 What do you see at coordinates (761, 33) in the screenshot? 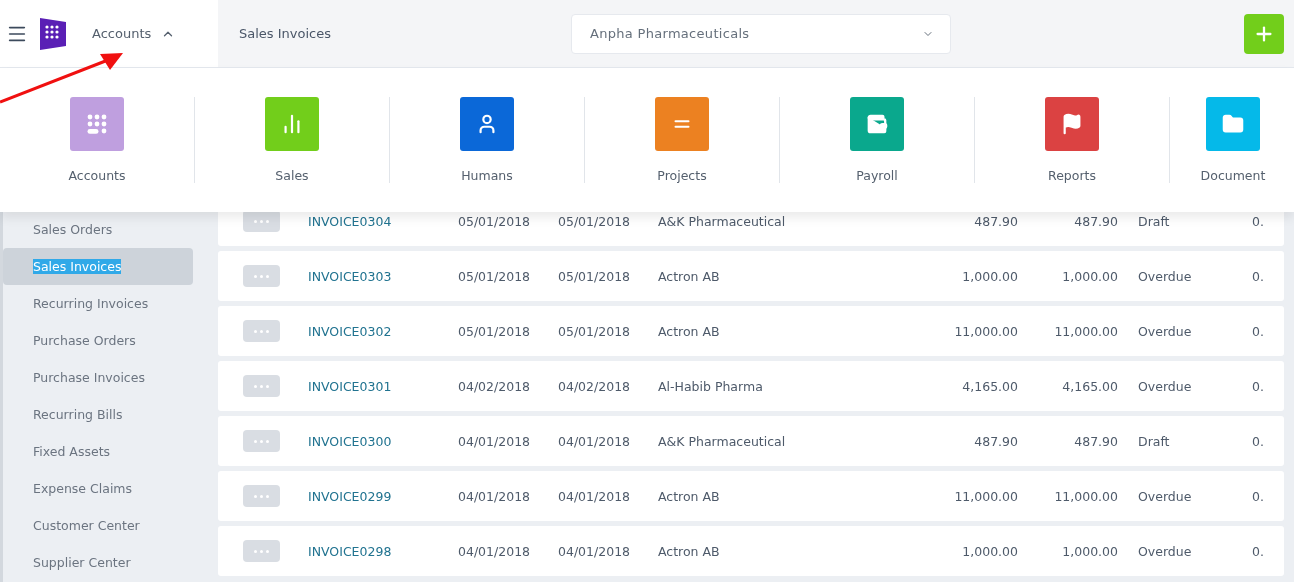
I see `company-select: Anpha Pharmaceuticals` at bounding box center [761, 33].